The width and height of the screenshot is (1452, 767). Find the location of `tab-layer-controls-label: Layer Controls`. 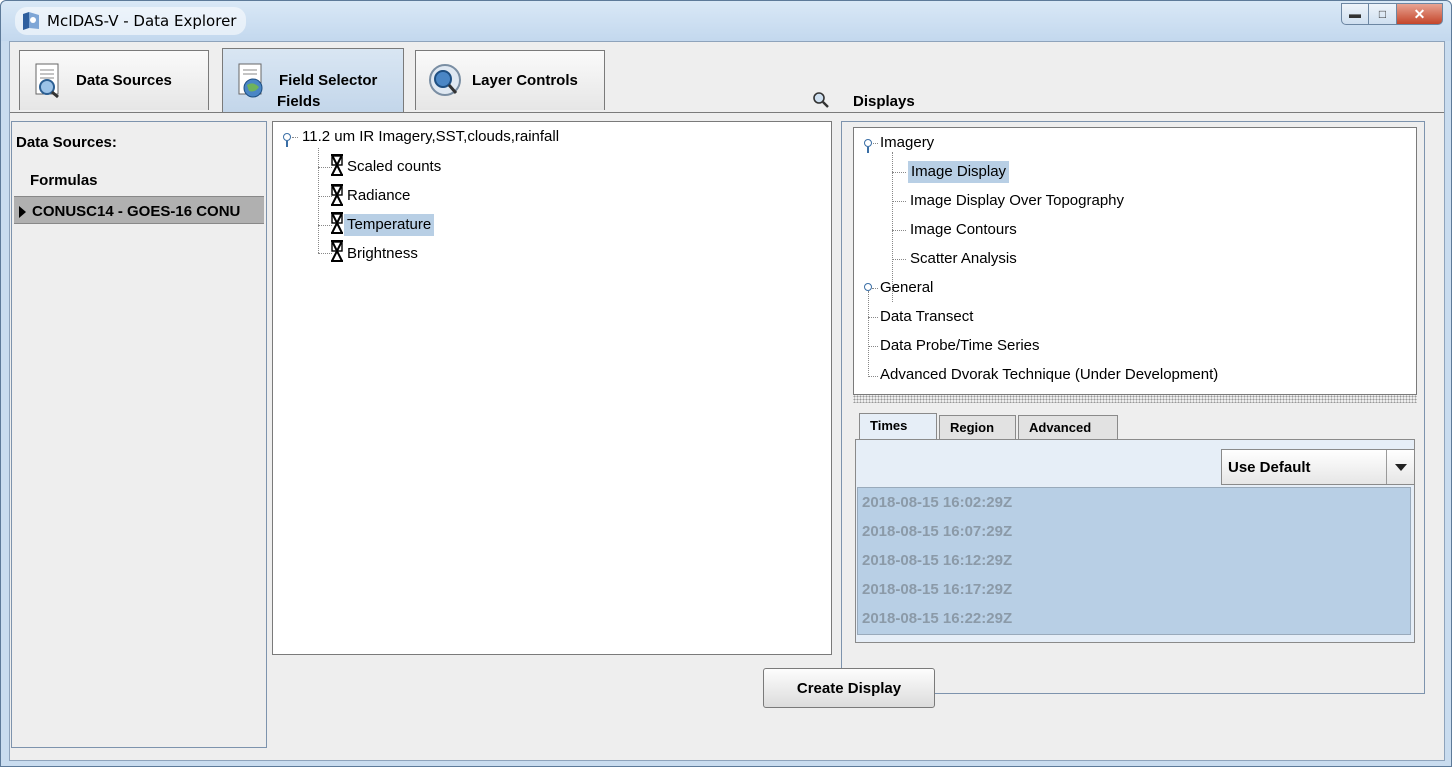

tab-layer-controls-label: Layer Controls is located at coordinates (525, 80).